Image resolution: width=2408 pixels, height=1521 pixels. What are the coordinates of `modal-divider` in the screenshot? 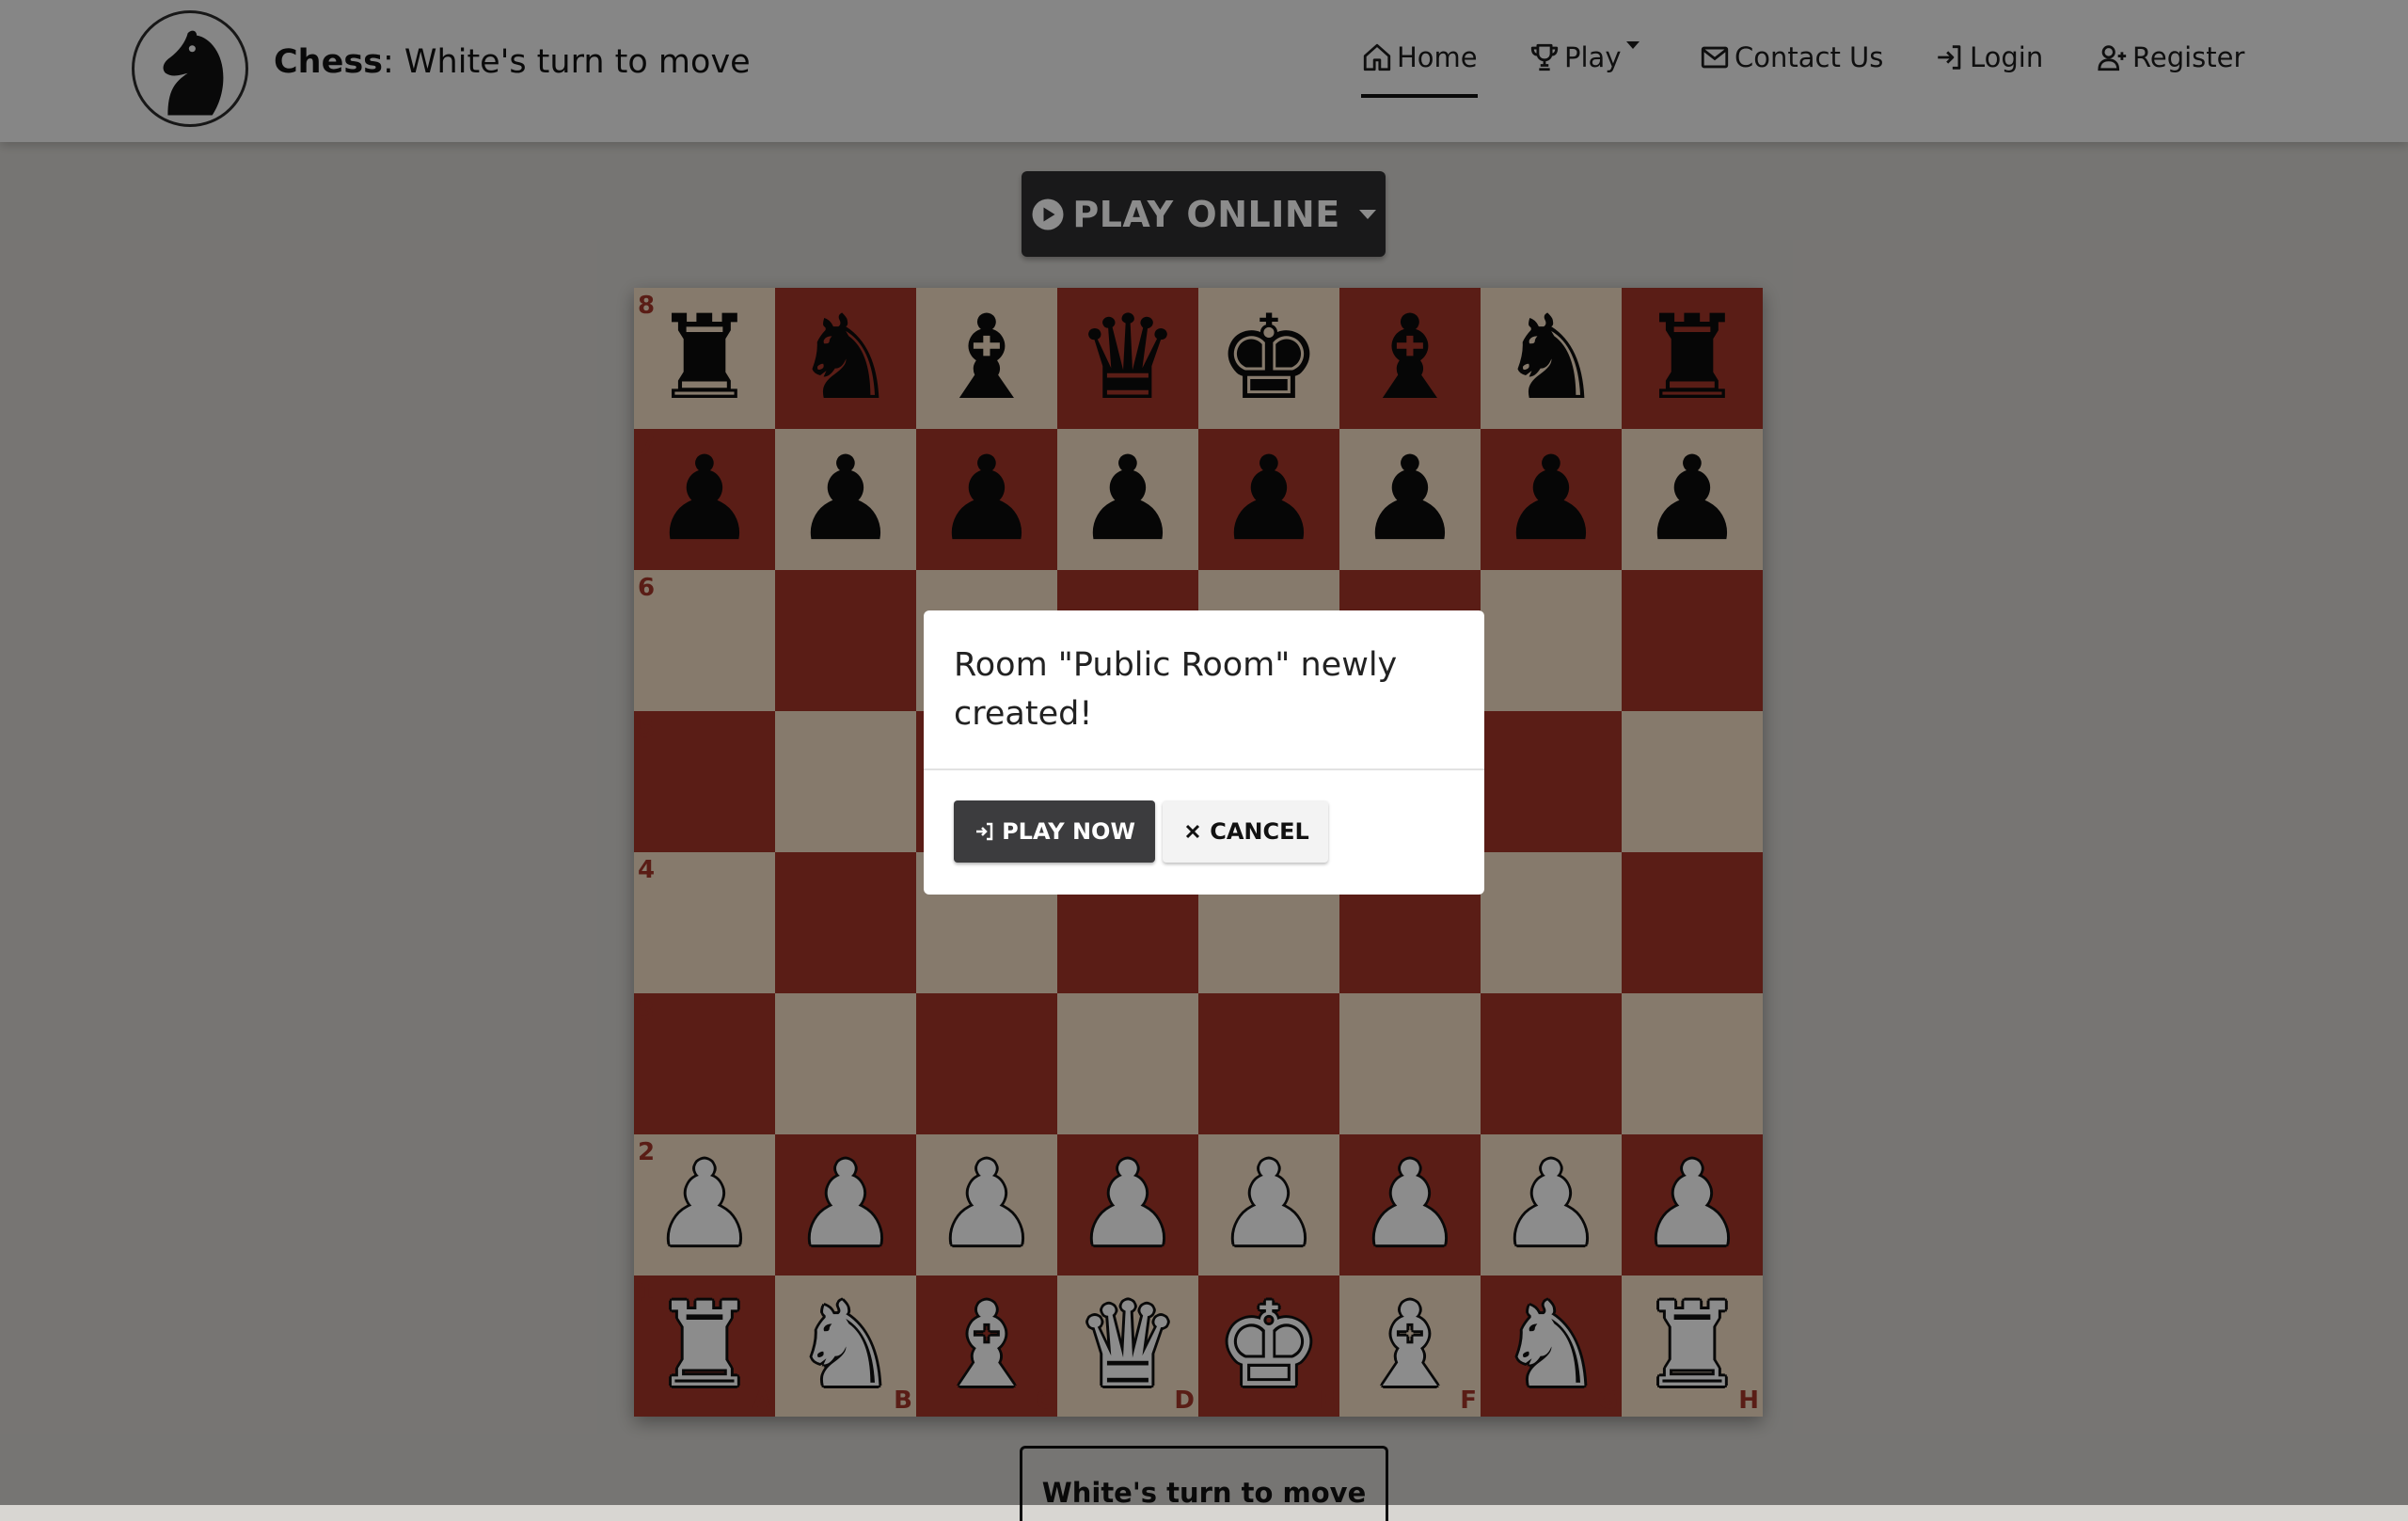 It's located at (1204, 769).